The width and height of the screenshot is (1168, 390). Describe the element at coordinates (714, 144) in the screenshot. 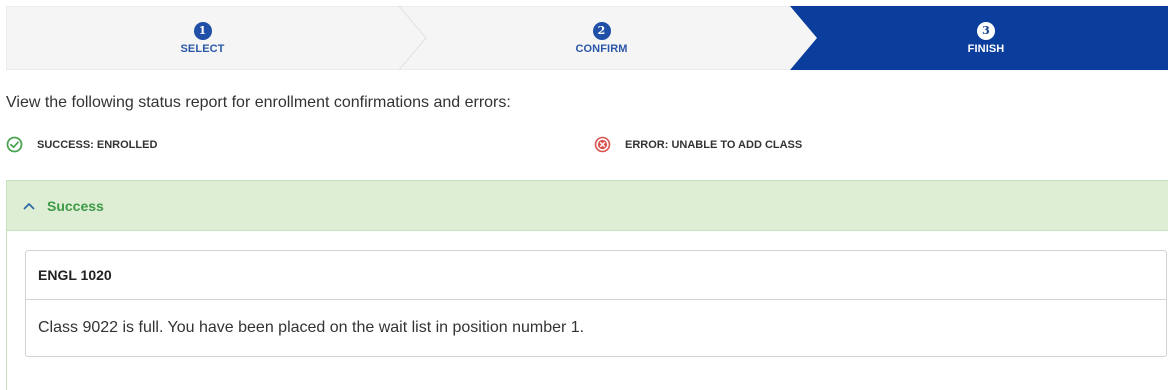

I see `legend-error-label: ERROR: UNABLE TO ADD CLASS` at that location.